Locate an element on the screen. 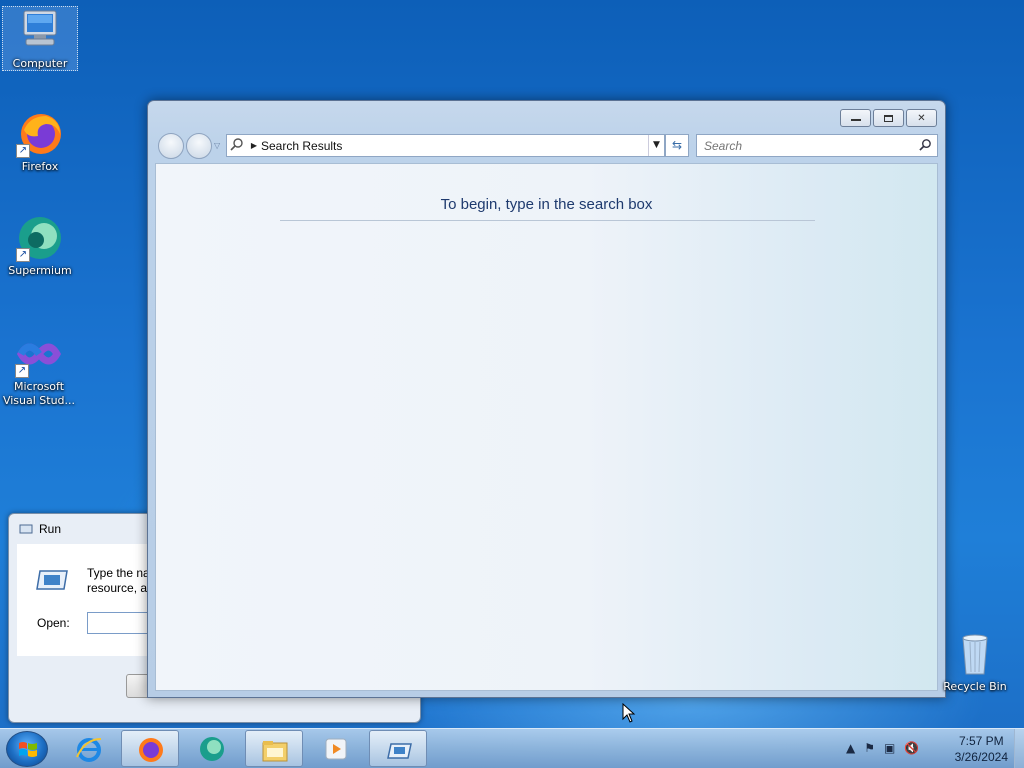  desktop-icon-label: Firefox is located at coordinates (40, 166).